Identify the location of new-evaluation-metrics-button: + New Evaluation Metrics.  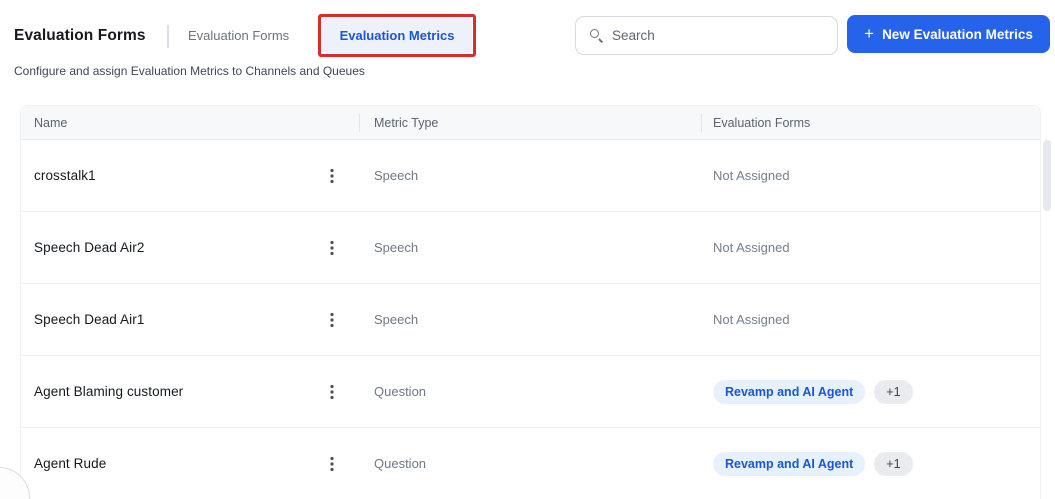
(948, 34).